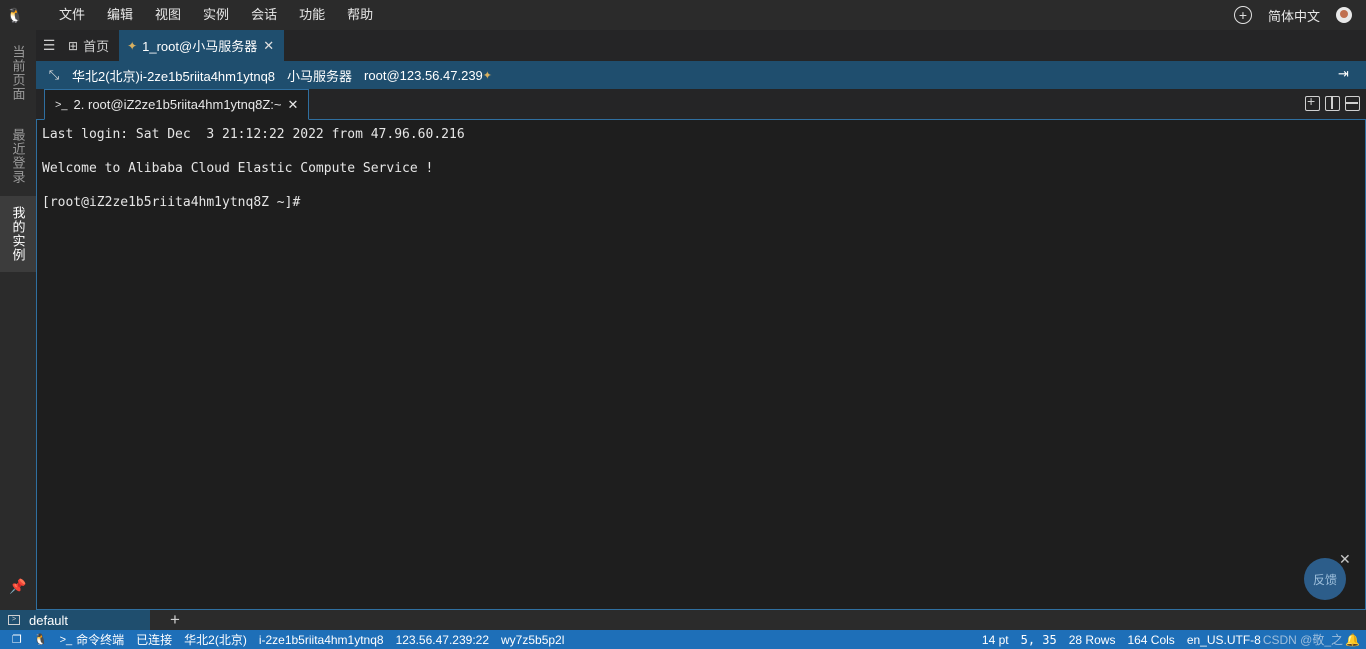  What do you see at coordinates (75, 620) in the screenshot?
I see `panel-tab-default: > default` at bounding box center [75, 620].